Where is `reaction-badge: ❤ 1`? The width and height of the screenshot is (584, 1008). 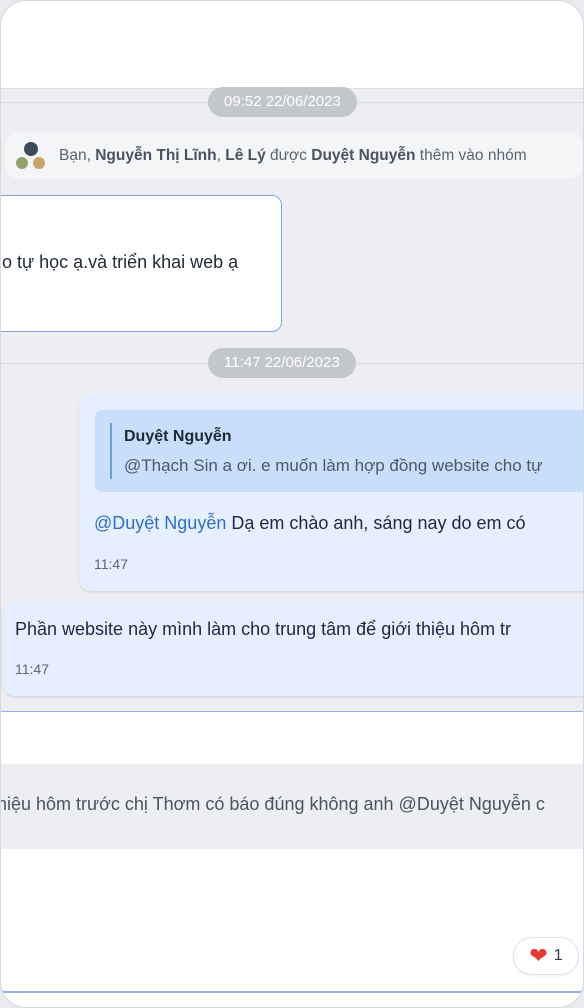
reaction-badge: ❤ 1 is located at coordinates (546, 956).